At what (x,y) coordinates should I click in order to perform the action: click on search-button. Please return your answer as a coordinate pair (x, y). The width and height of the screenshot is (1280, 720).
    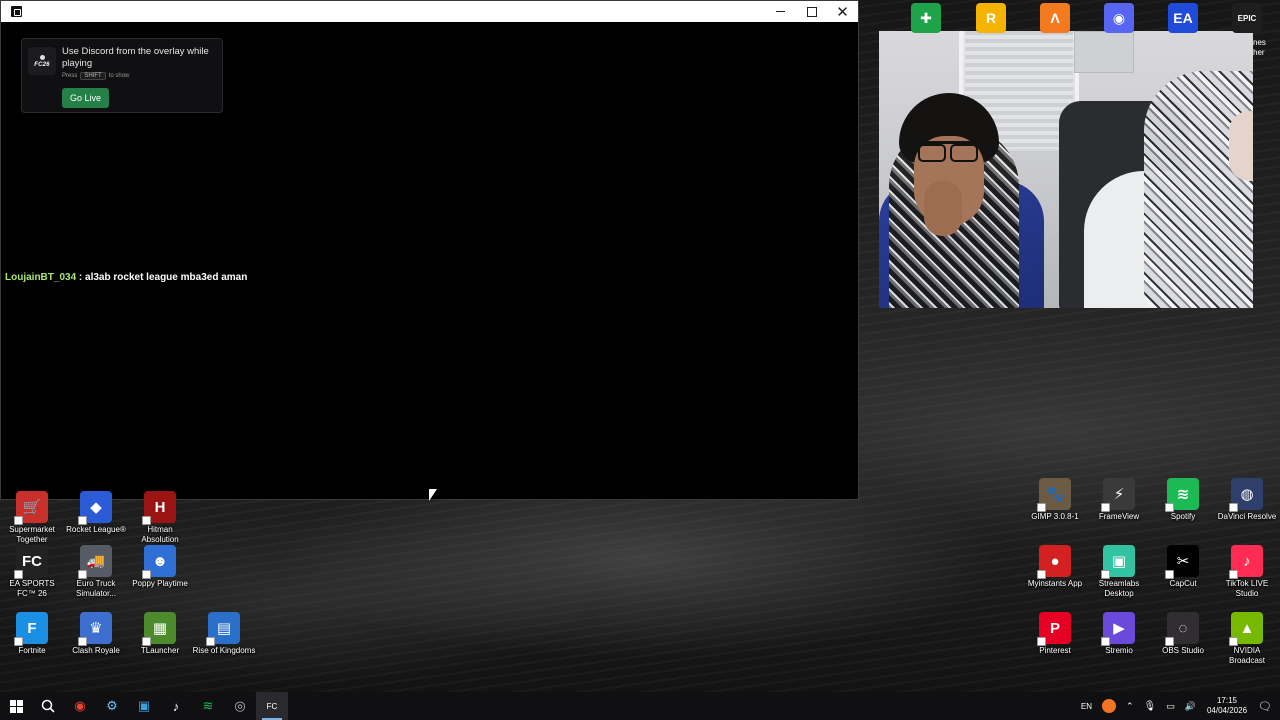
    Looking at the image, I should click on (48, 706).